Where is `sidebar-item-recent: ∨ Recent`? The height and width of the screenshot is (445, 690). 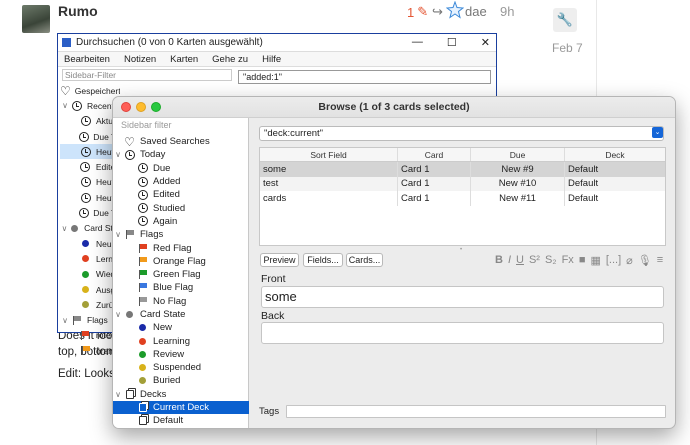 sidebar-item-recent: ∨ Recent is located at coordinates (90, 105).